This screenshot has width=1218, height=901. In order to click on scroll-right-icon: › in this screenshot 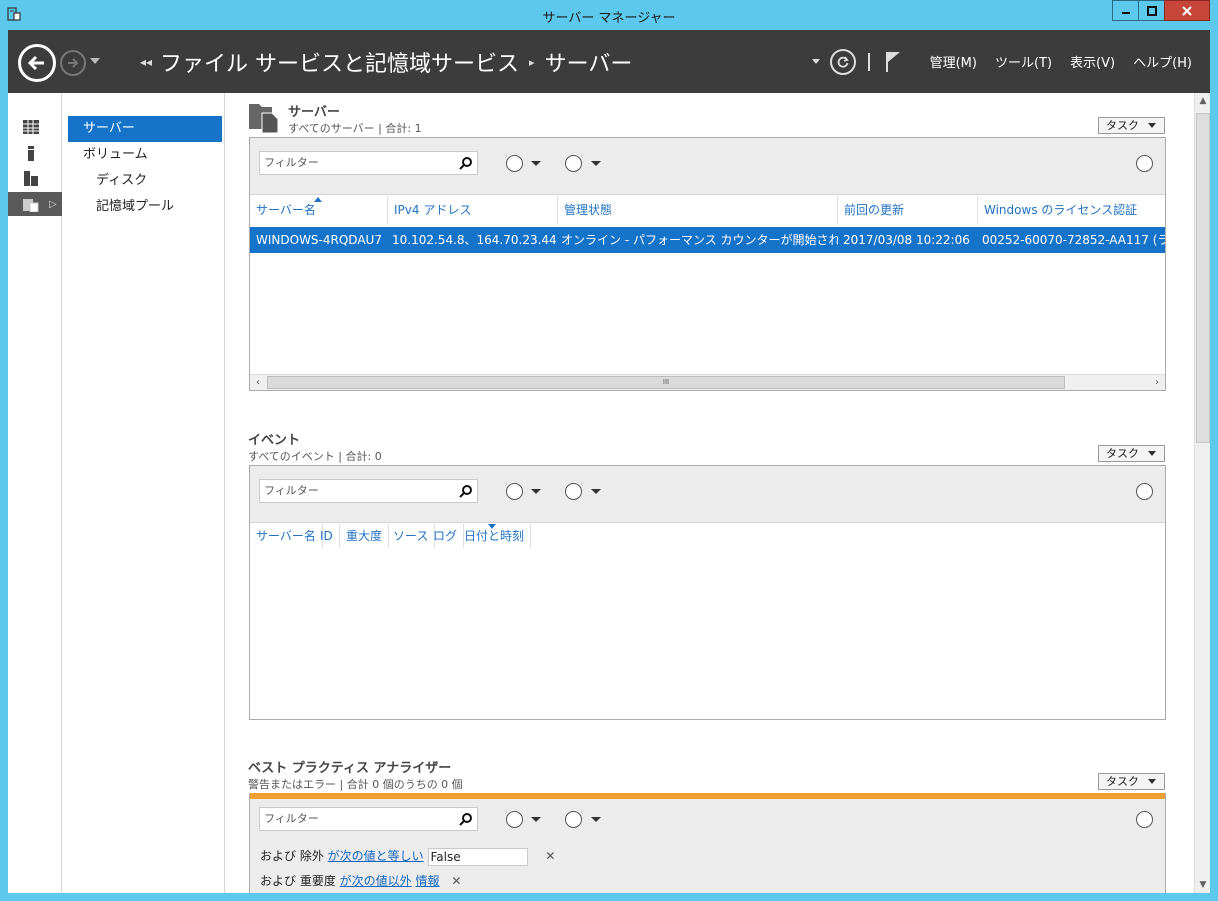, I will do `click(1157, 383)`.